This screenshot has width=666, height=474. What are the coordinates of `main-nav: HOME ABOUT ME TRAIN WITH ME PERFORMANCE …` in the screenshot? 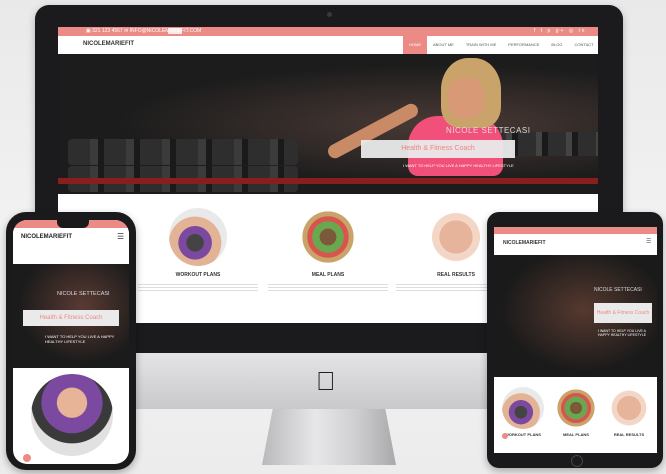 It's located at (500, 45).